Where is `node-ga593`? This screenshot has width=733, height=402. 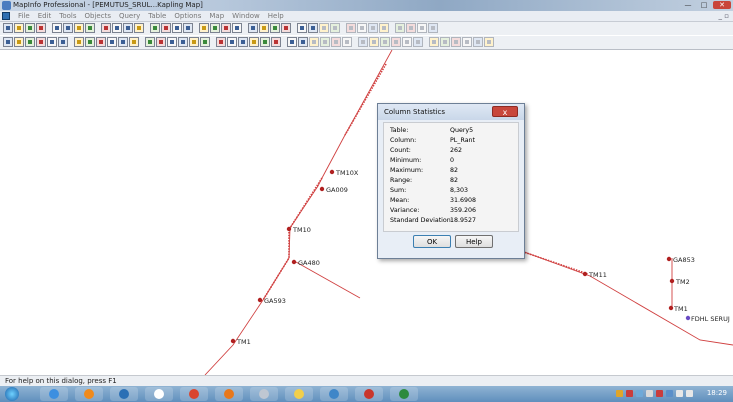
node-ga593 is located at coordinates (260, 300).